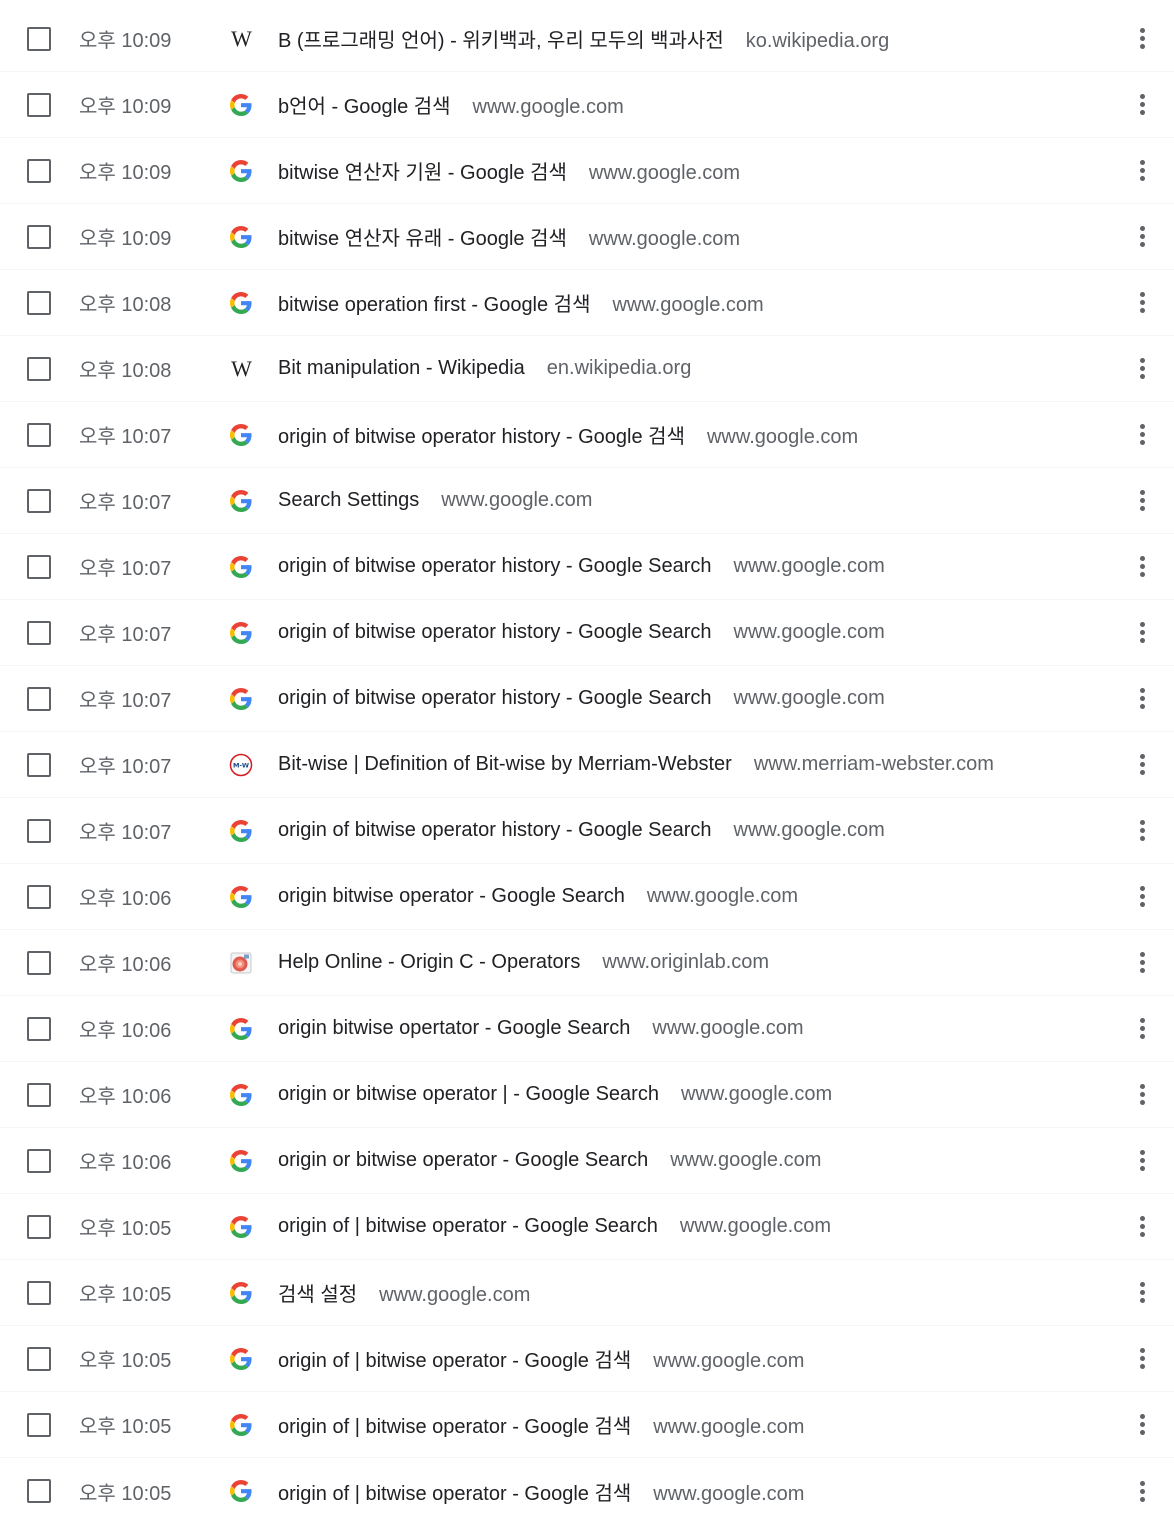 The image size is (1174, 1524). I want to click on entry-title: origin bitwise operator - Google Search, so click(451, 896).